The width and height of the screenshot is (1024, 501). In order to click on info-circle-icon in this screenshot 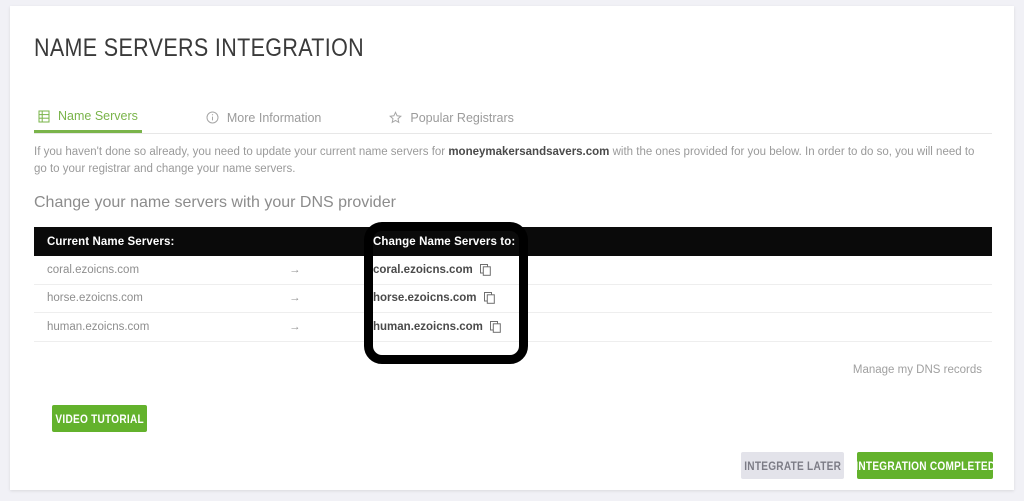, I will do `click(212, 117)`.